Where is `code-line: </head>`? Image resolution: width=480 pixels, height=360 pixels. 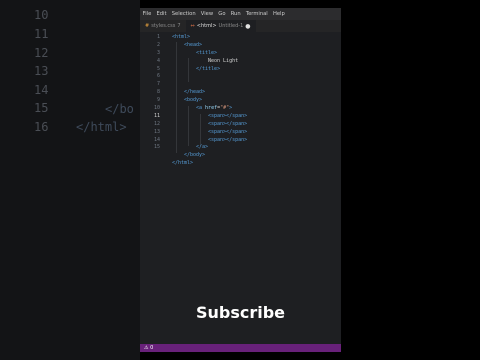 code-line: </head> is located at coordinates (254, 93).